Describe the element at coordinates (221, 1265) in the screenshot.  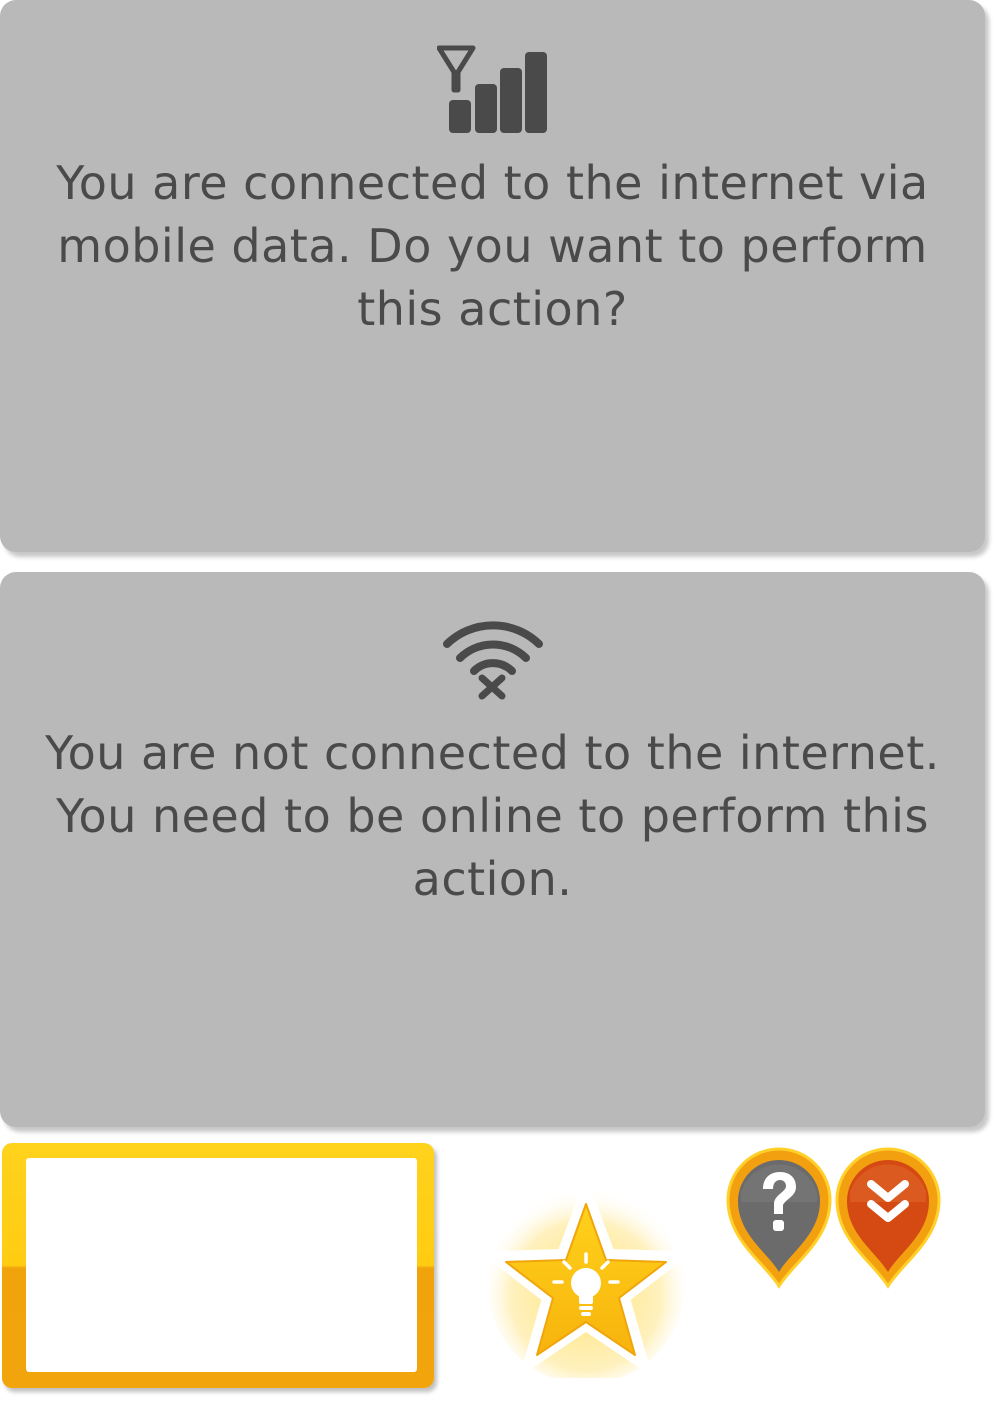
I see `frame-content-area` at that location.